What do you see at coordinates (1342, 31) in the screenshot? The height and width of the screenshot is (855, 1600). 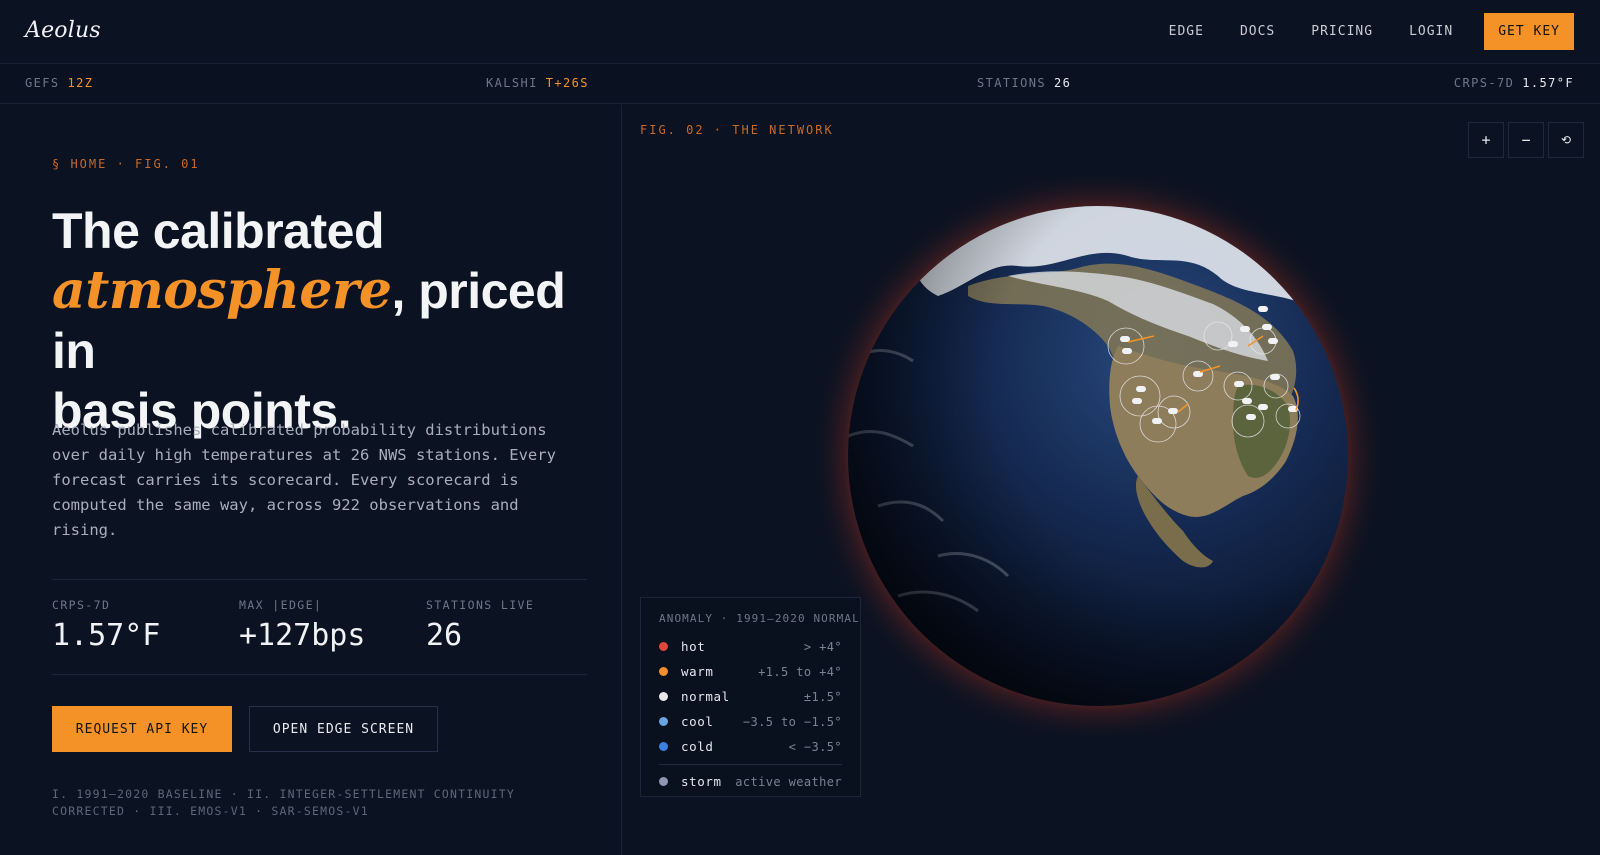 I see `nav-link-pricing: PRICING` at bounding box center [1342, 31].